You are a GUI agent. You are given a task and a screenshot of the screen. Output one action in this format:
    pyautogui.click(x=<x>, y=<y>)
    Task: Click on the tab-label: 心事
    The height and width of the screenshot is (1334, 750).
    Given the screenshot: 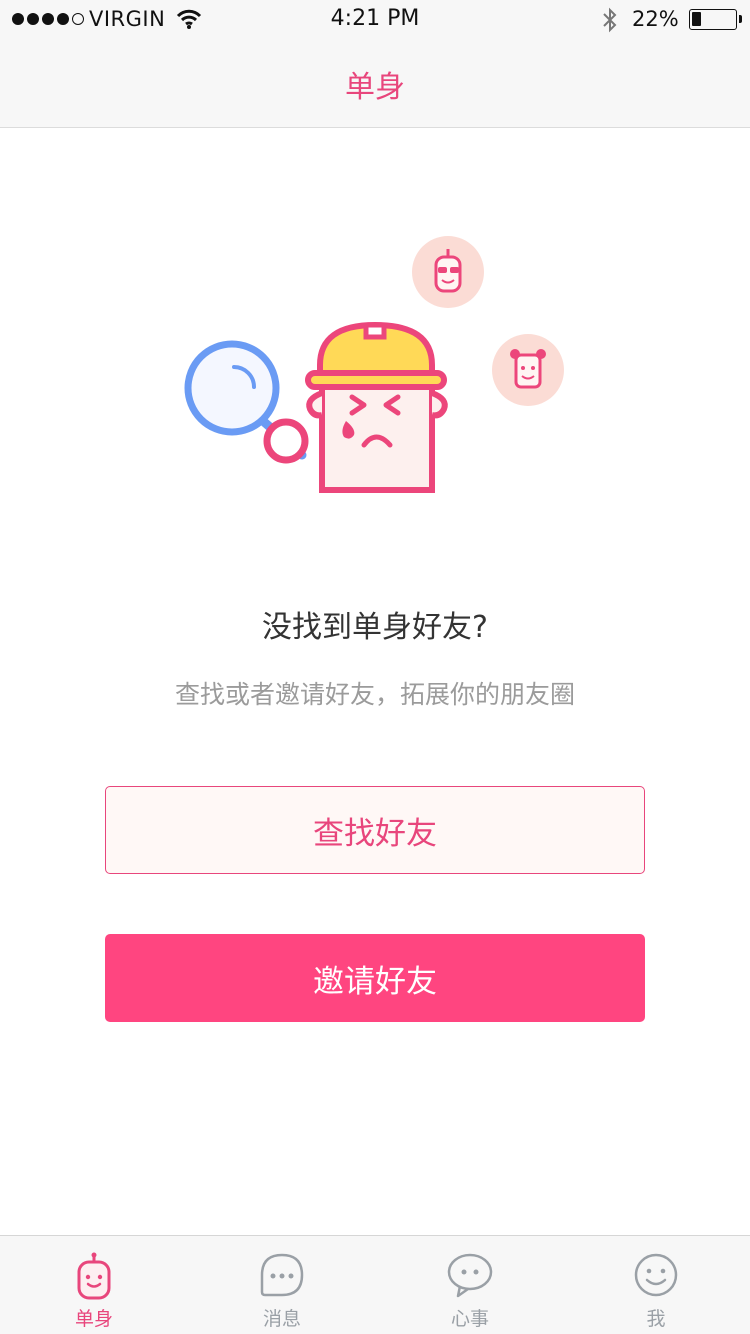 What is the action you would take?
    pyautogui.click(x=469, y=1319)
    